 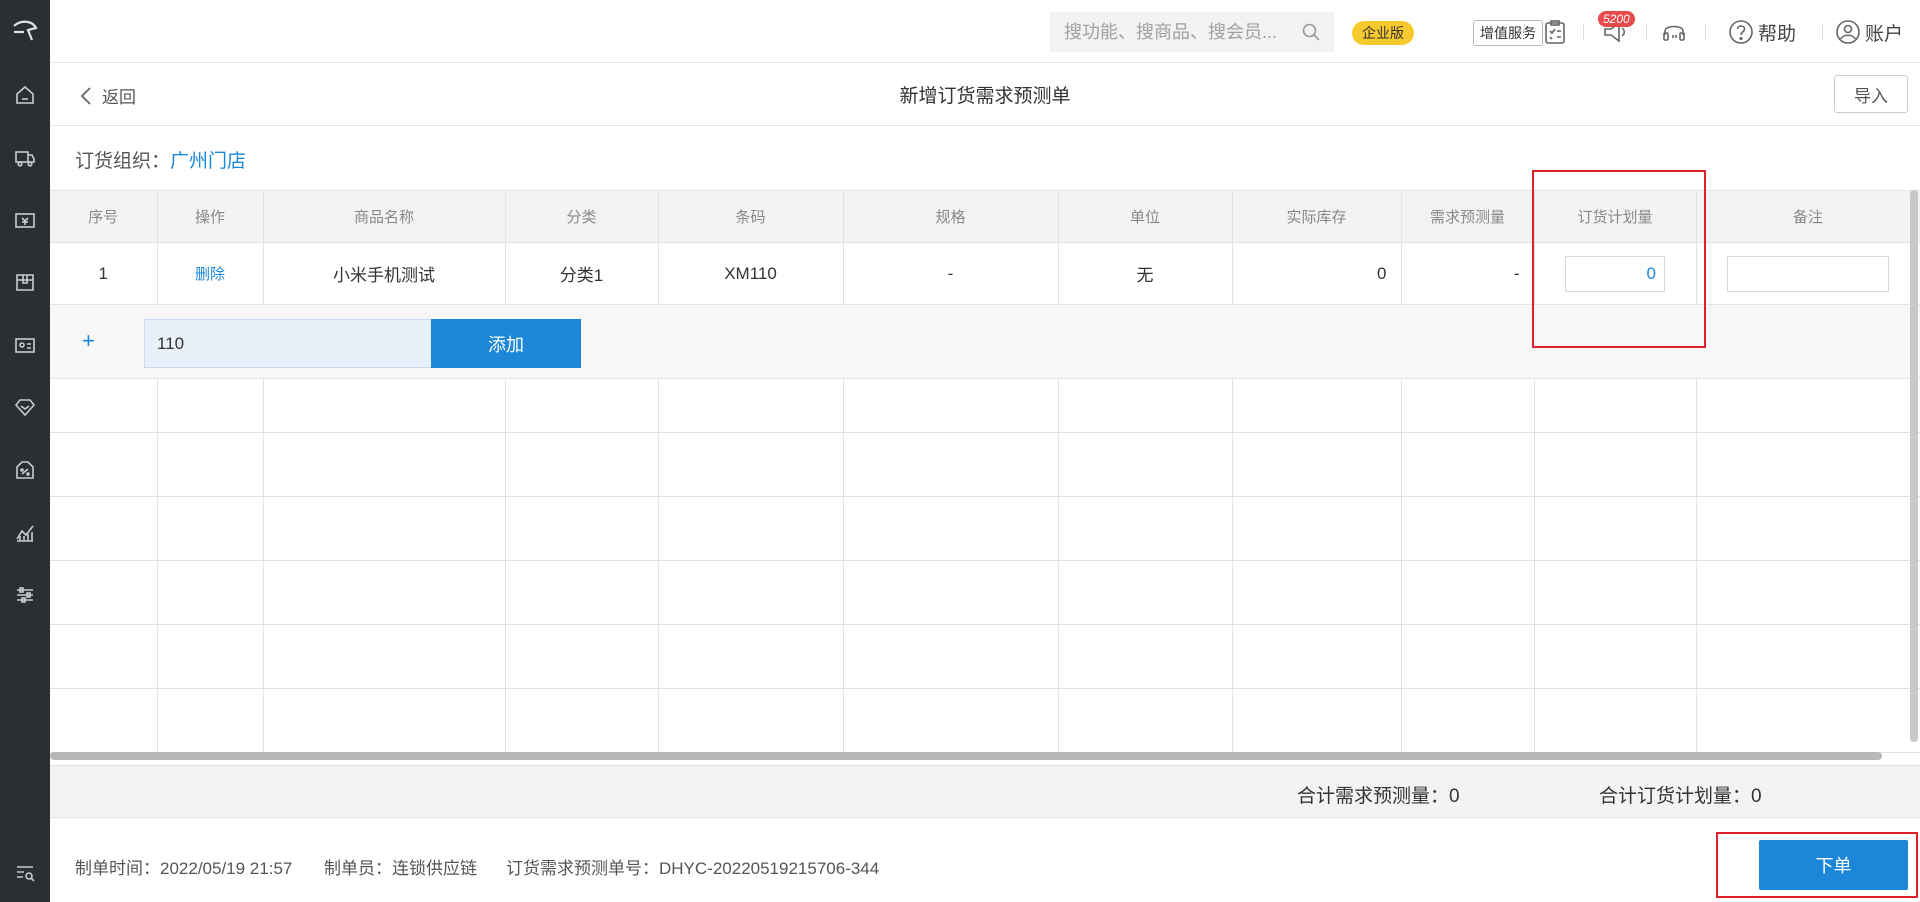 I want to click on order-organization: 订货组织：广州门店, so click(x=160, y=159).